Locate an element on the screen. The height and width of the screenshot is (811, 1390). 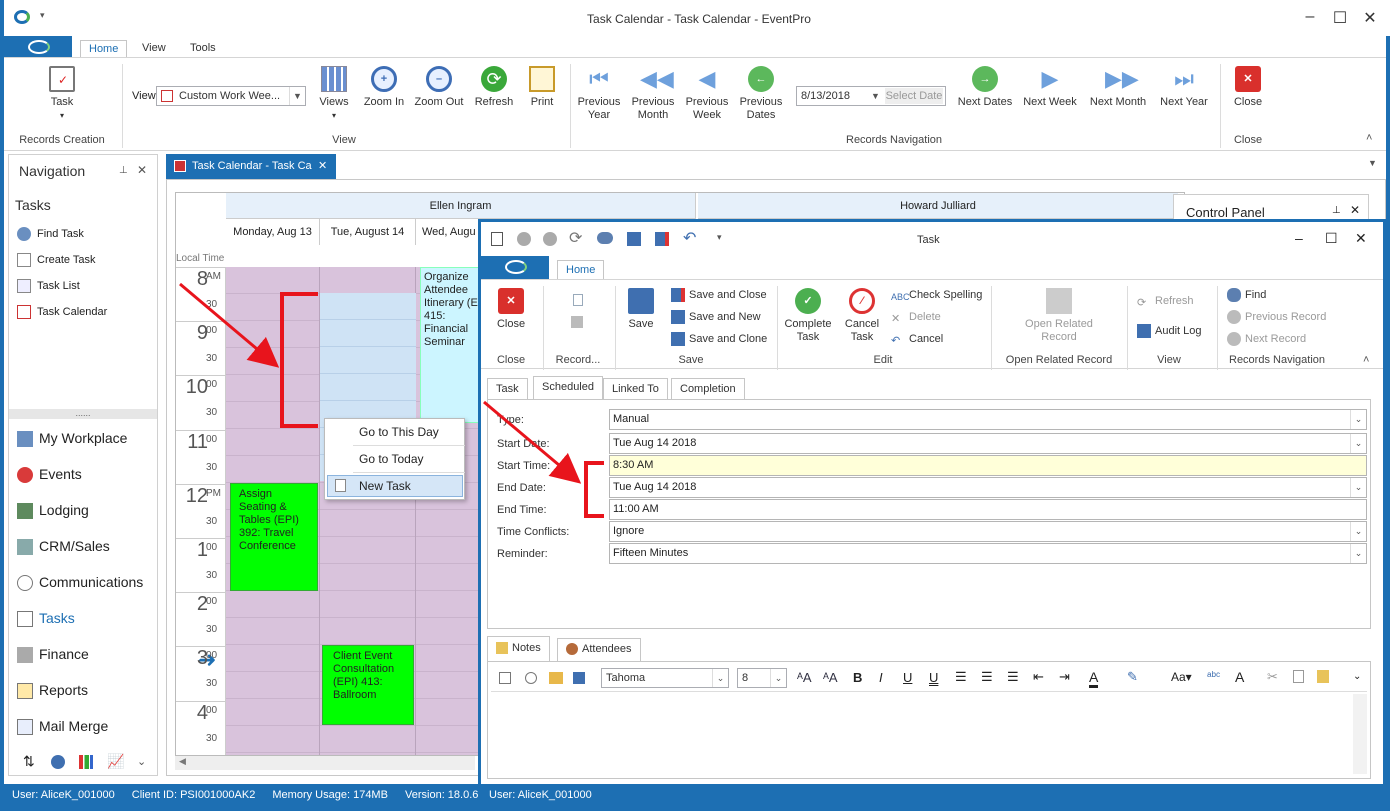
annotation-overlay is located at coordinates (391, 400).